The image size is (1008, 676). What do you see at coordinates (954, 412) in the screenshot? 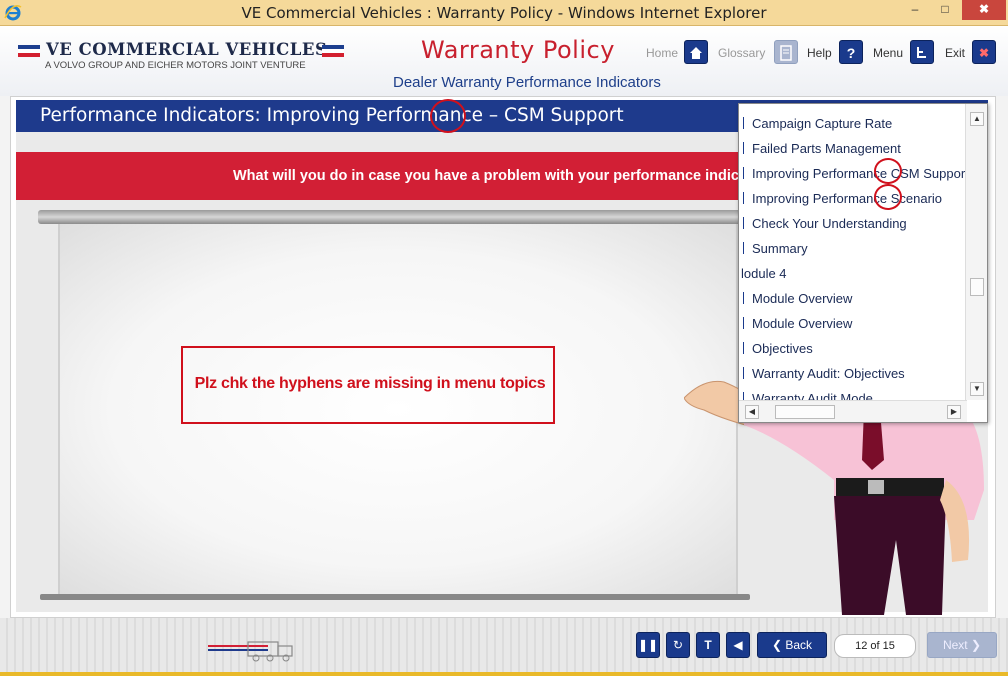
I see `scroll-right-arrow-icon: ▶` at bounding box center [954, 412].